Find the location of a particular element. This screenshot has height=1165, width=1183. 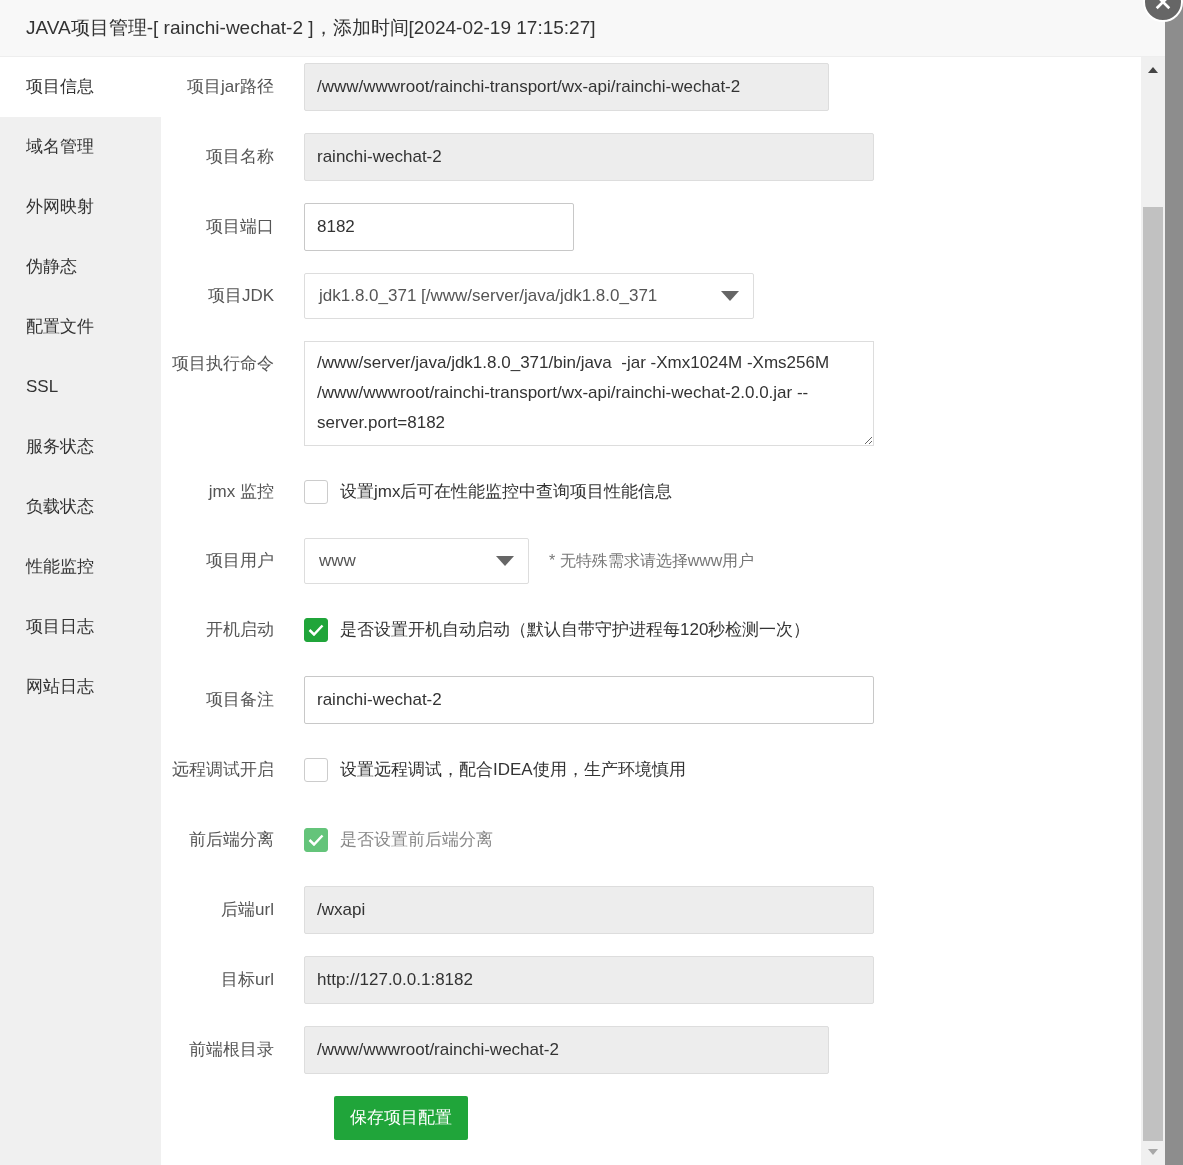

checkbox-label: 设置远程调试，配合IDEA使用，生产环境慎用 is located at coordinates (513, 770).